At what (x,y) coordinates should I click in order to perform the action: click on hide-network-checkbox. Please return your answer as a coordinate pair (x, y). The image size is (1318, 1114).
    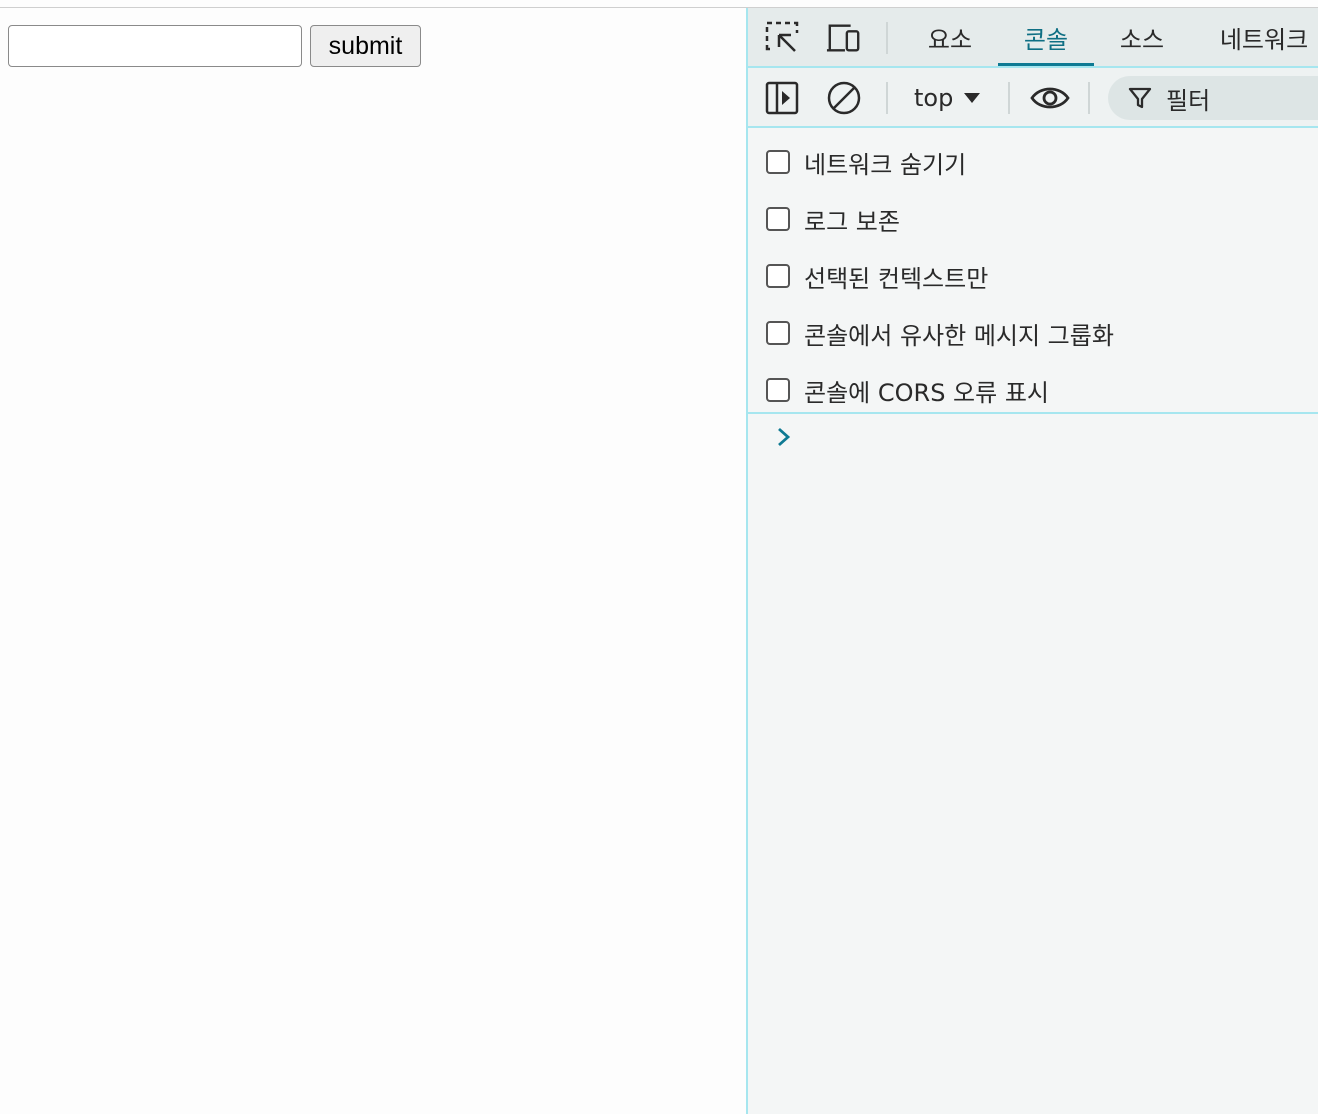
    Looking at the image, I should click on (778, 162).